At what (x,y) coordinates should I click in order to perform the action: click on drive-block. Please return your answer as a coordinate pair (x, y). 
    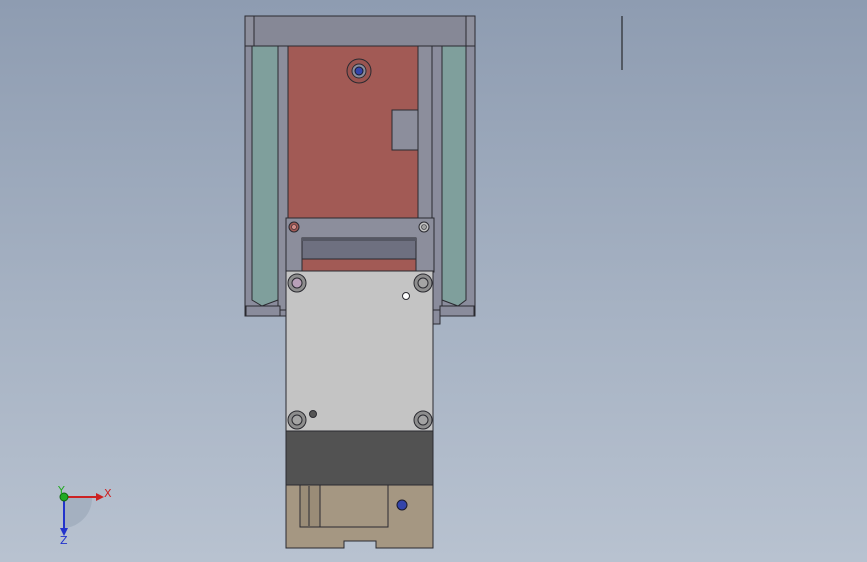
    Looking at the image, I should click on (359, 458).